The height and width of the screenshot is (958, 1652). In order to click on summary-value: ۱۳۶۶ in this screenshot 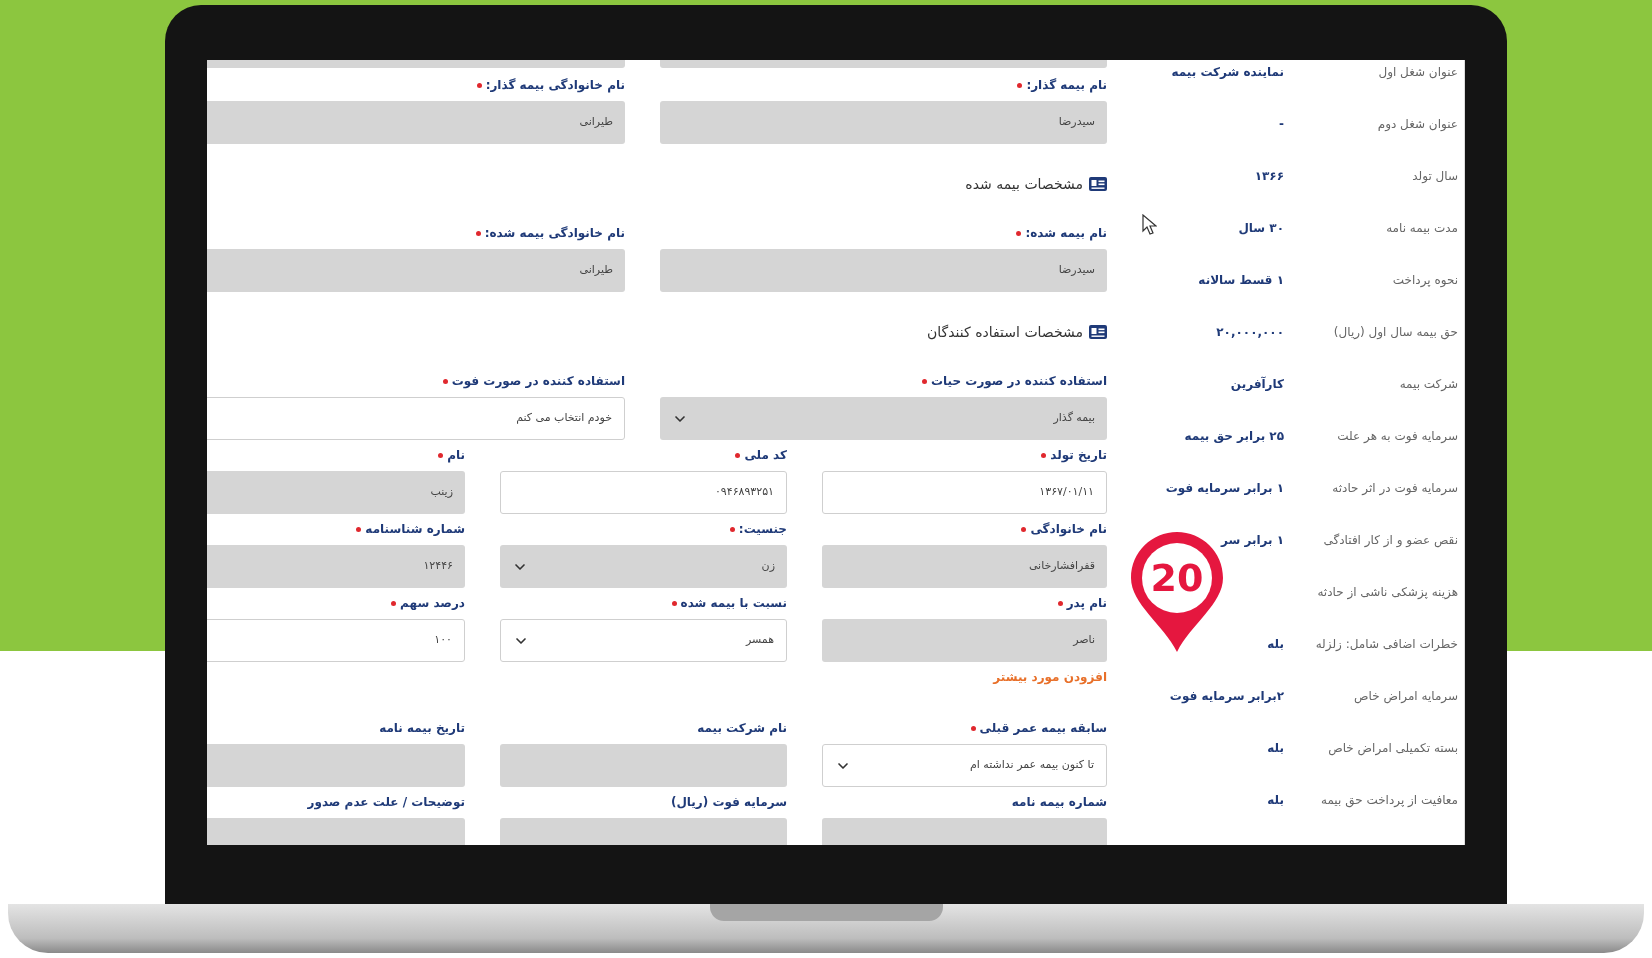, I will do `click(1269, 176)`.